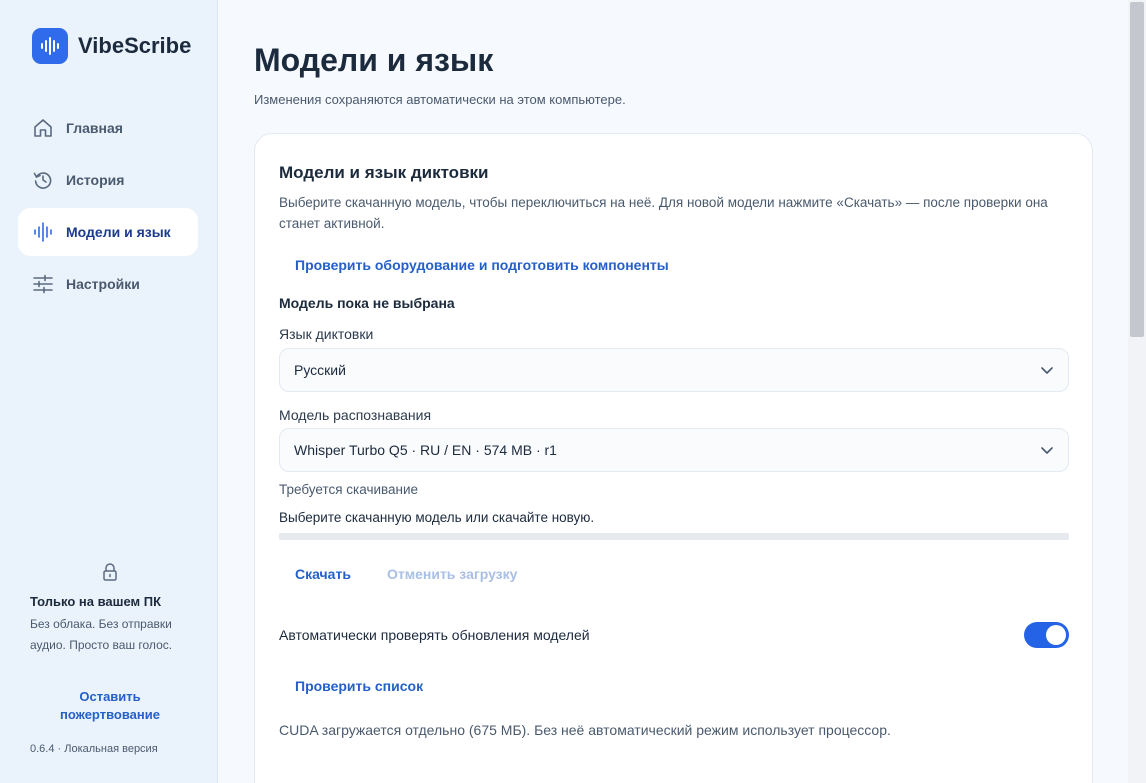  What do you see at coordinates (367, 303) in the screenshot?
I see `model-status: Модель пока не выбрана` at bounding box center [367, 303].